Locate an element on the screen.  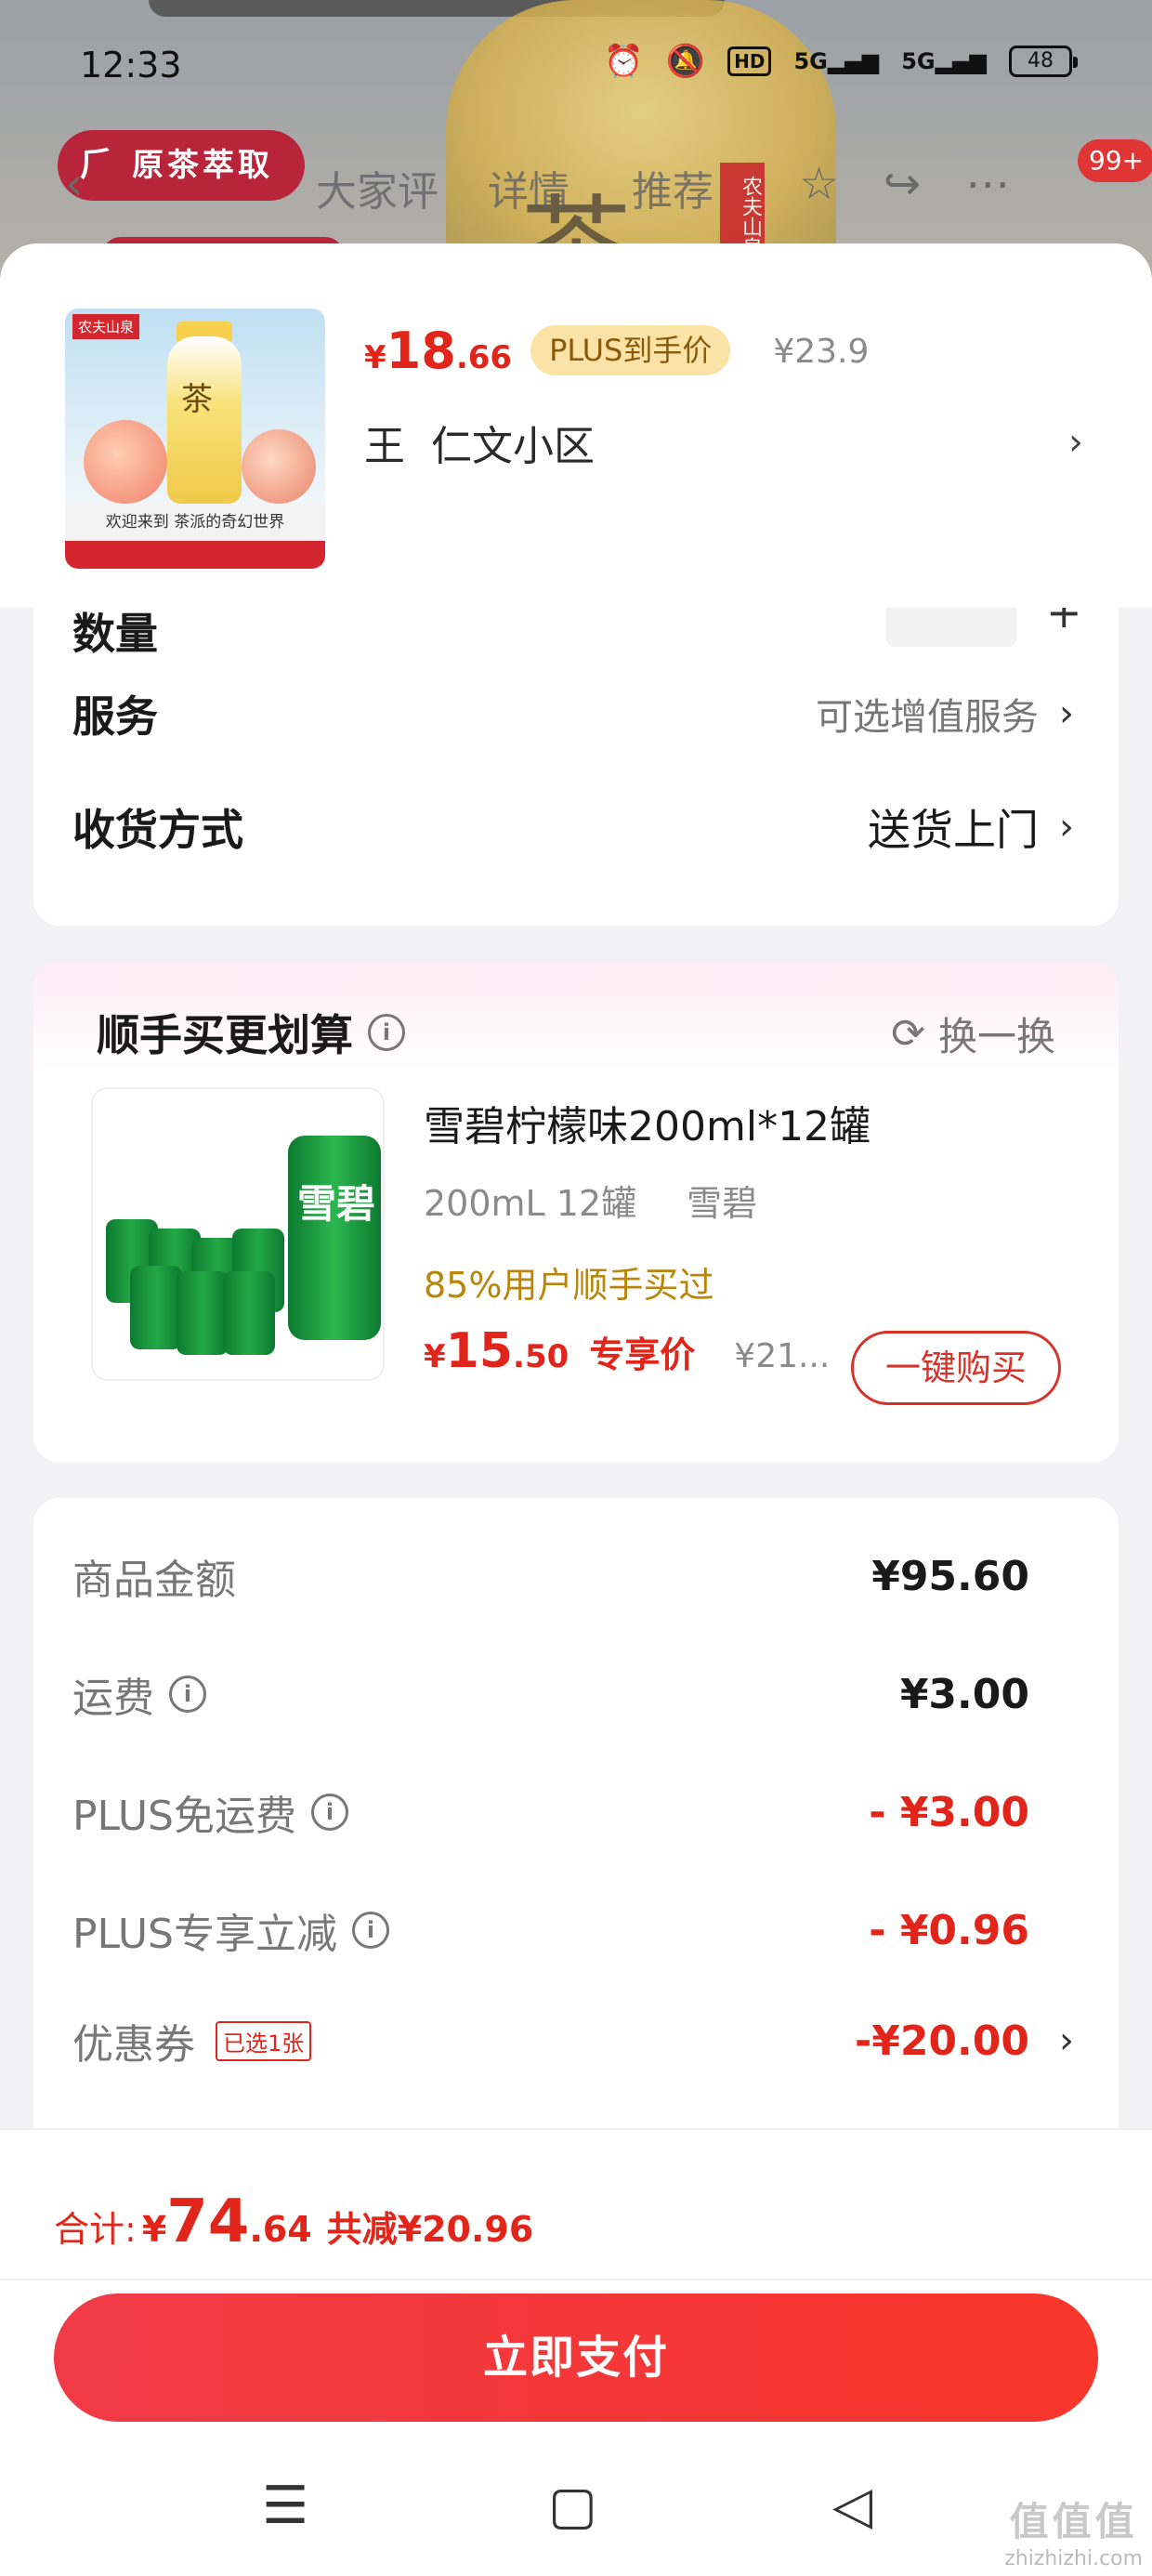
shipping-label: 运费 i is located at coordinates (139, 1694).